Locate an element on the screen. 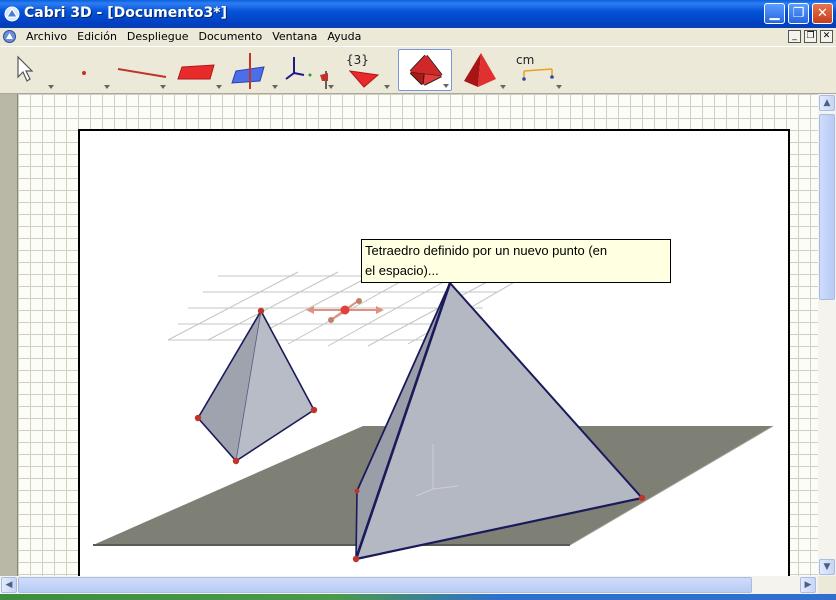 The width and height of the screenshot is (836, 600). doc-close-button: ✕ is located at coordinates (826, 36).